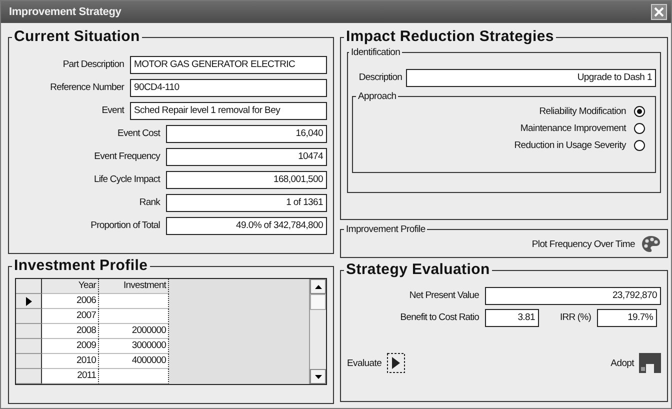  Describe the element at coordinates (627, 317) in the screenshot. I see `input-field: 19.7%` at that location.